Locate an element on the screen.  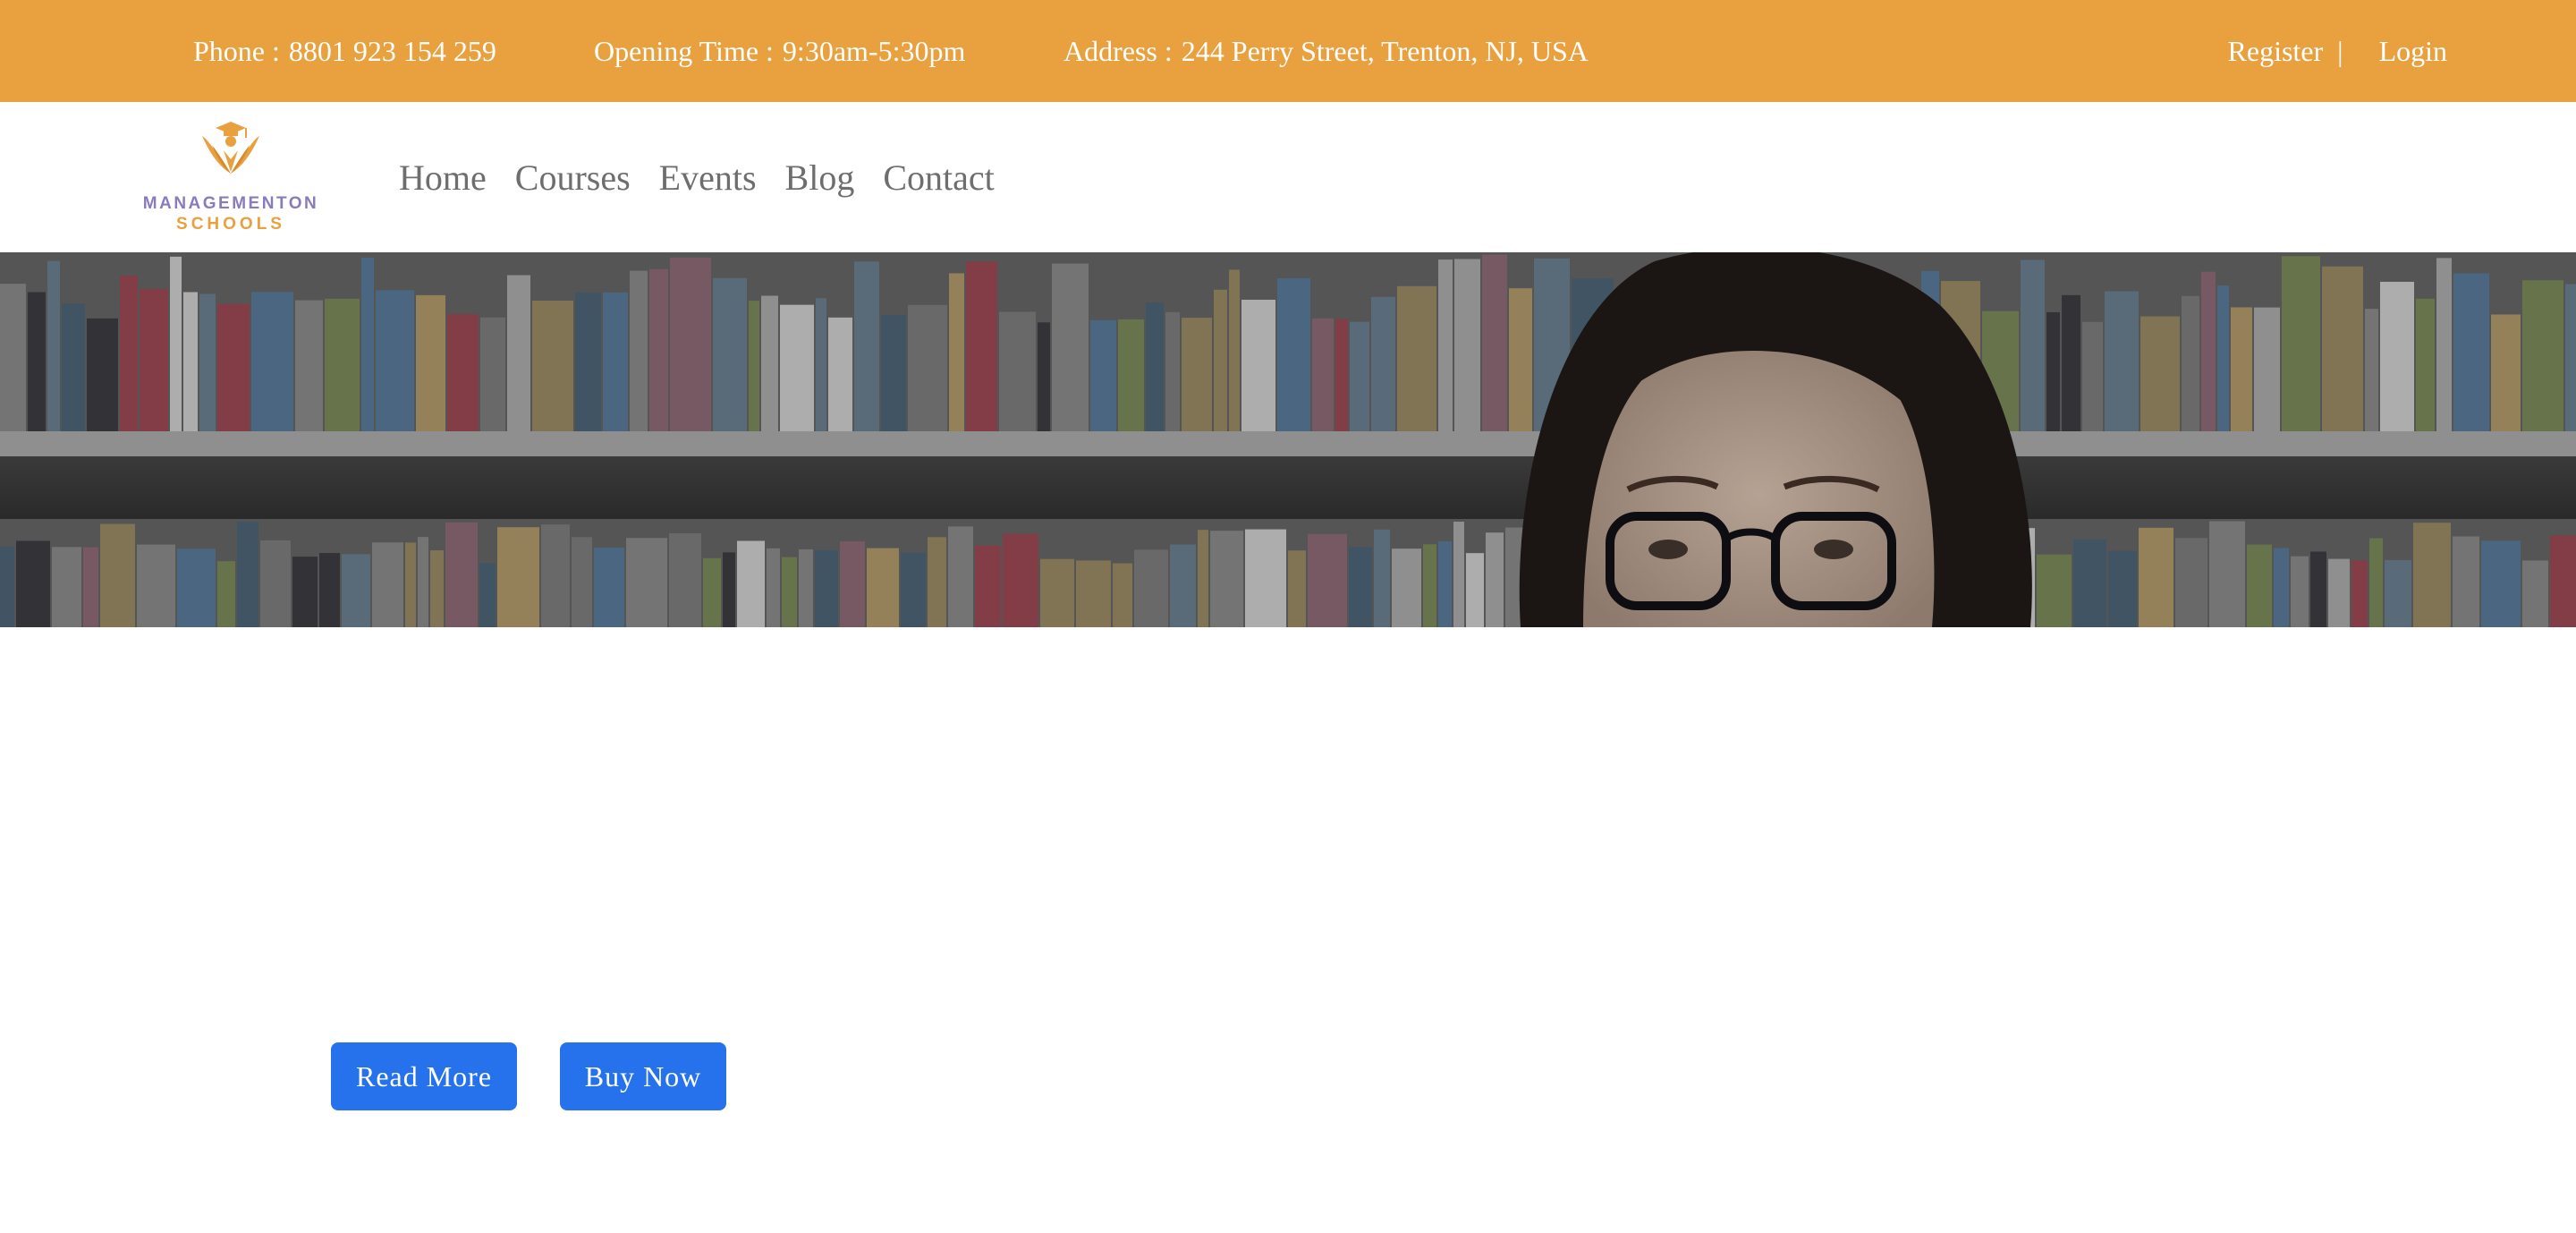
opening-time-info: Opening Time :9:30am-5:30pm is located at coordinates (779, 51).